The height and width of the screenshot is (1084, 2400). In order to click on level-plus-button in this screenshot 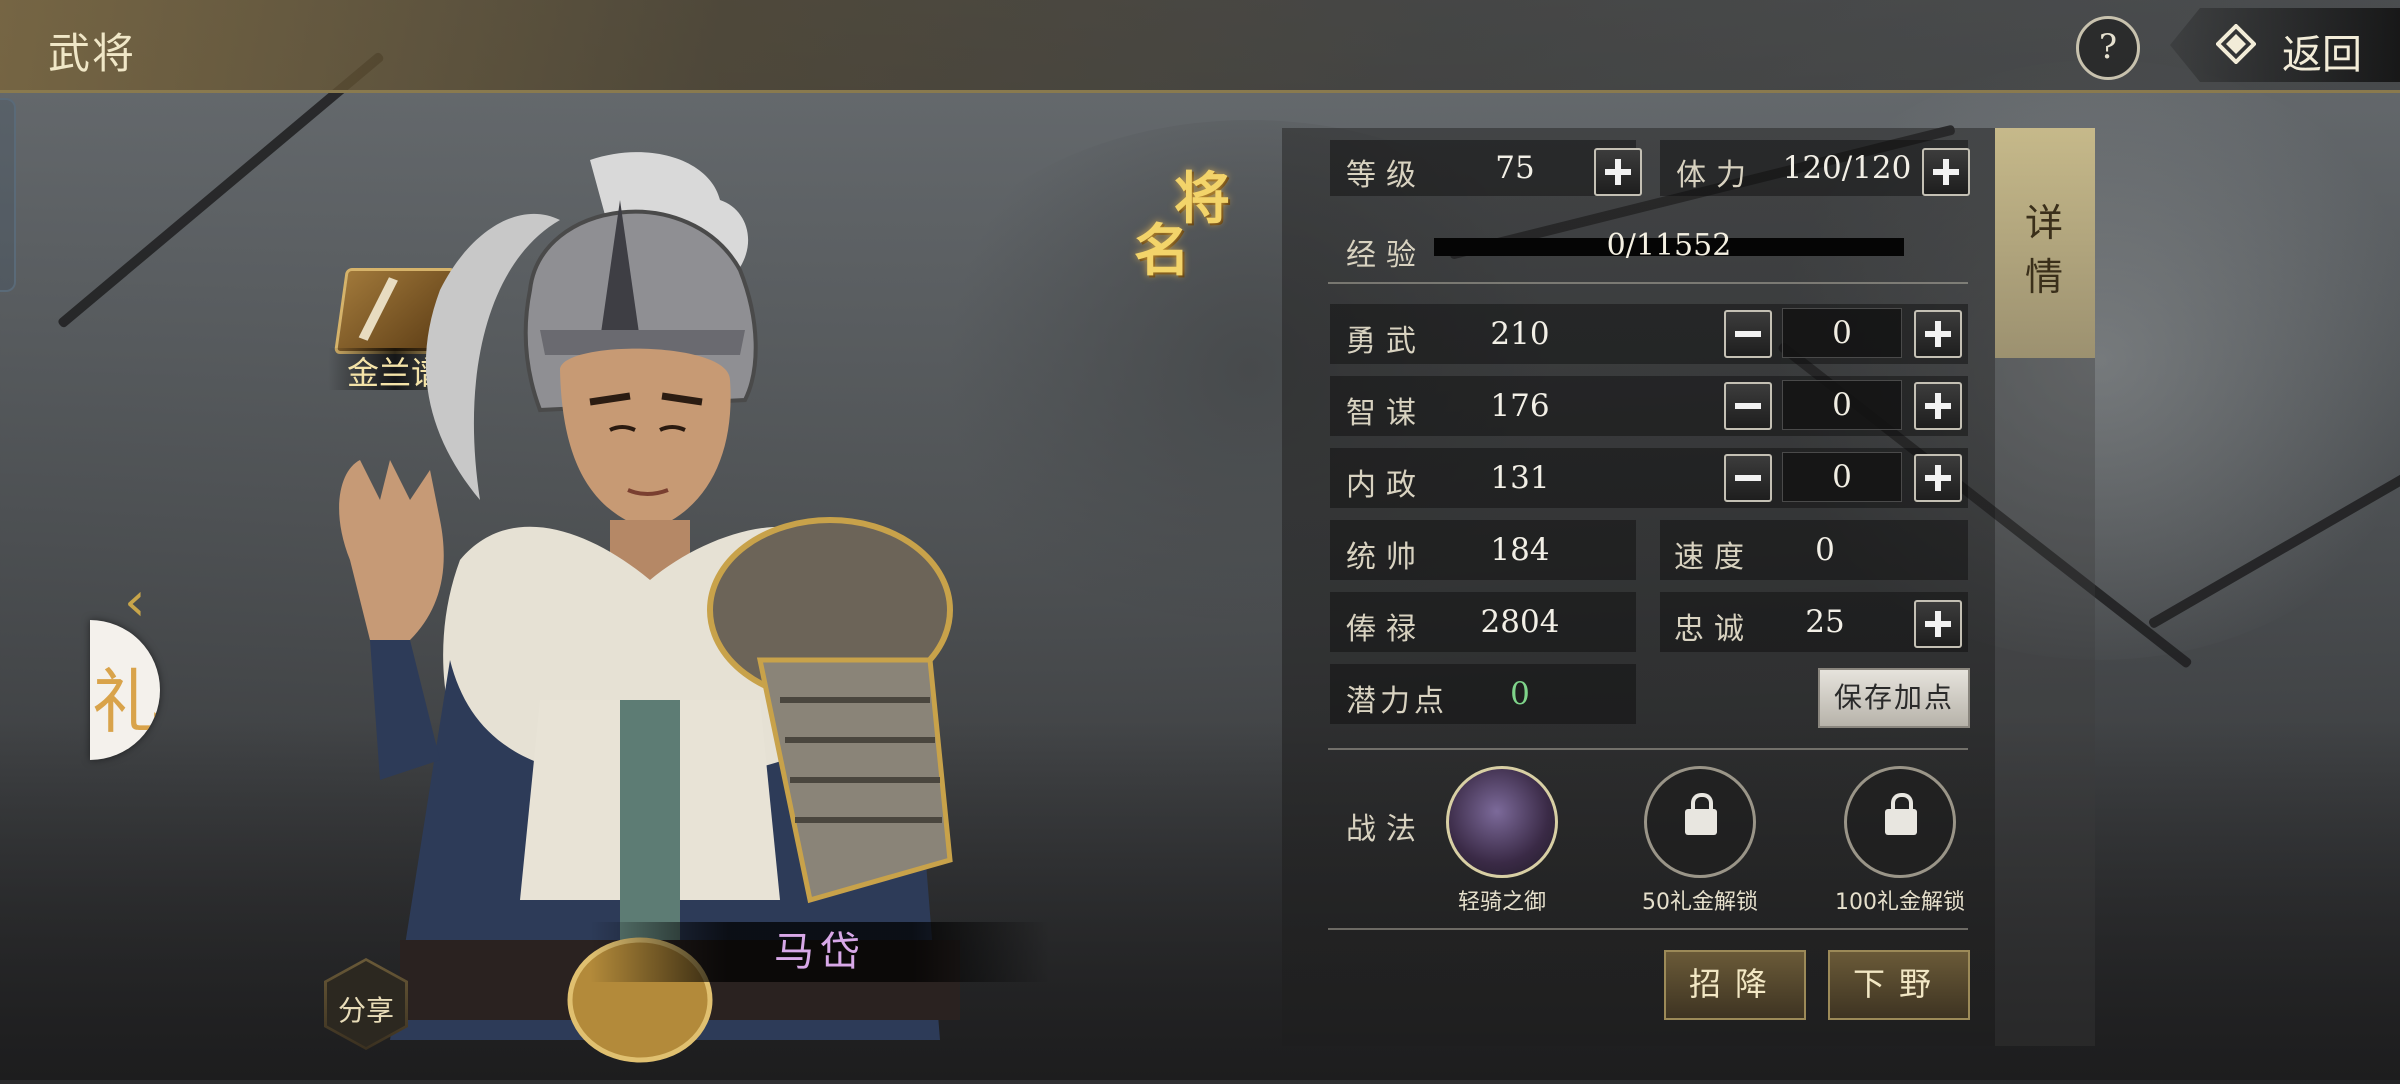, I will do `click(1618, 172)`.